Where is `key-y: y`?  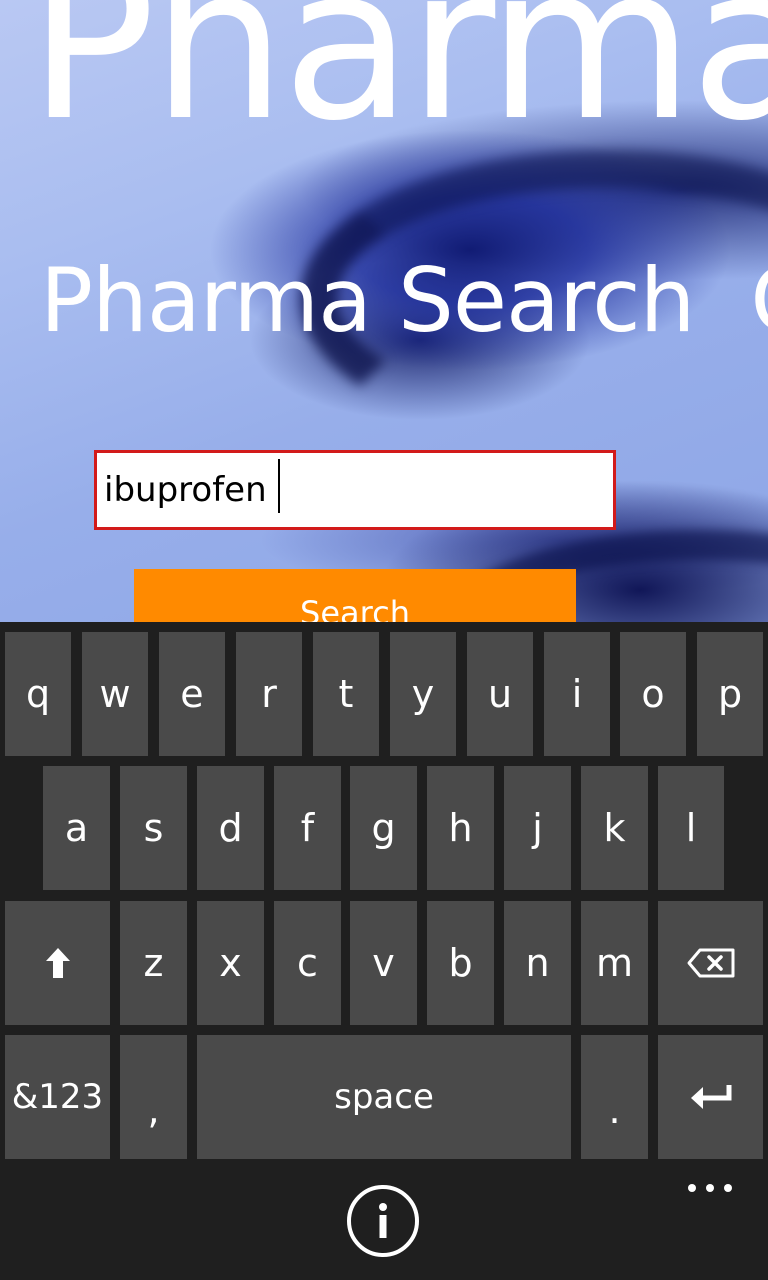
key-y: y is located at coordinates (423, 694).